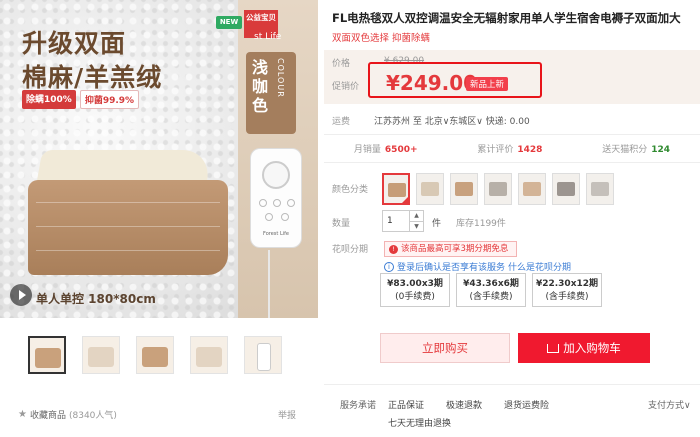  I want to click on quantity-controls: ▲ ▼, so click(417, 221).